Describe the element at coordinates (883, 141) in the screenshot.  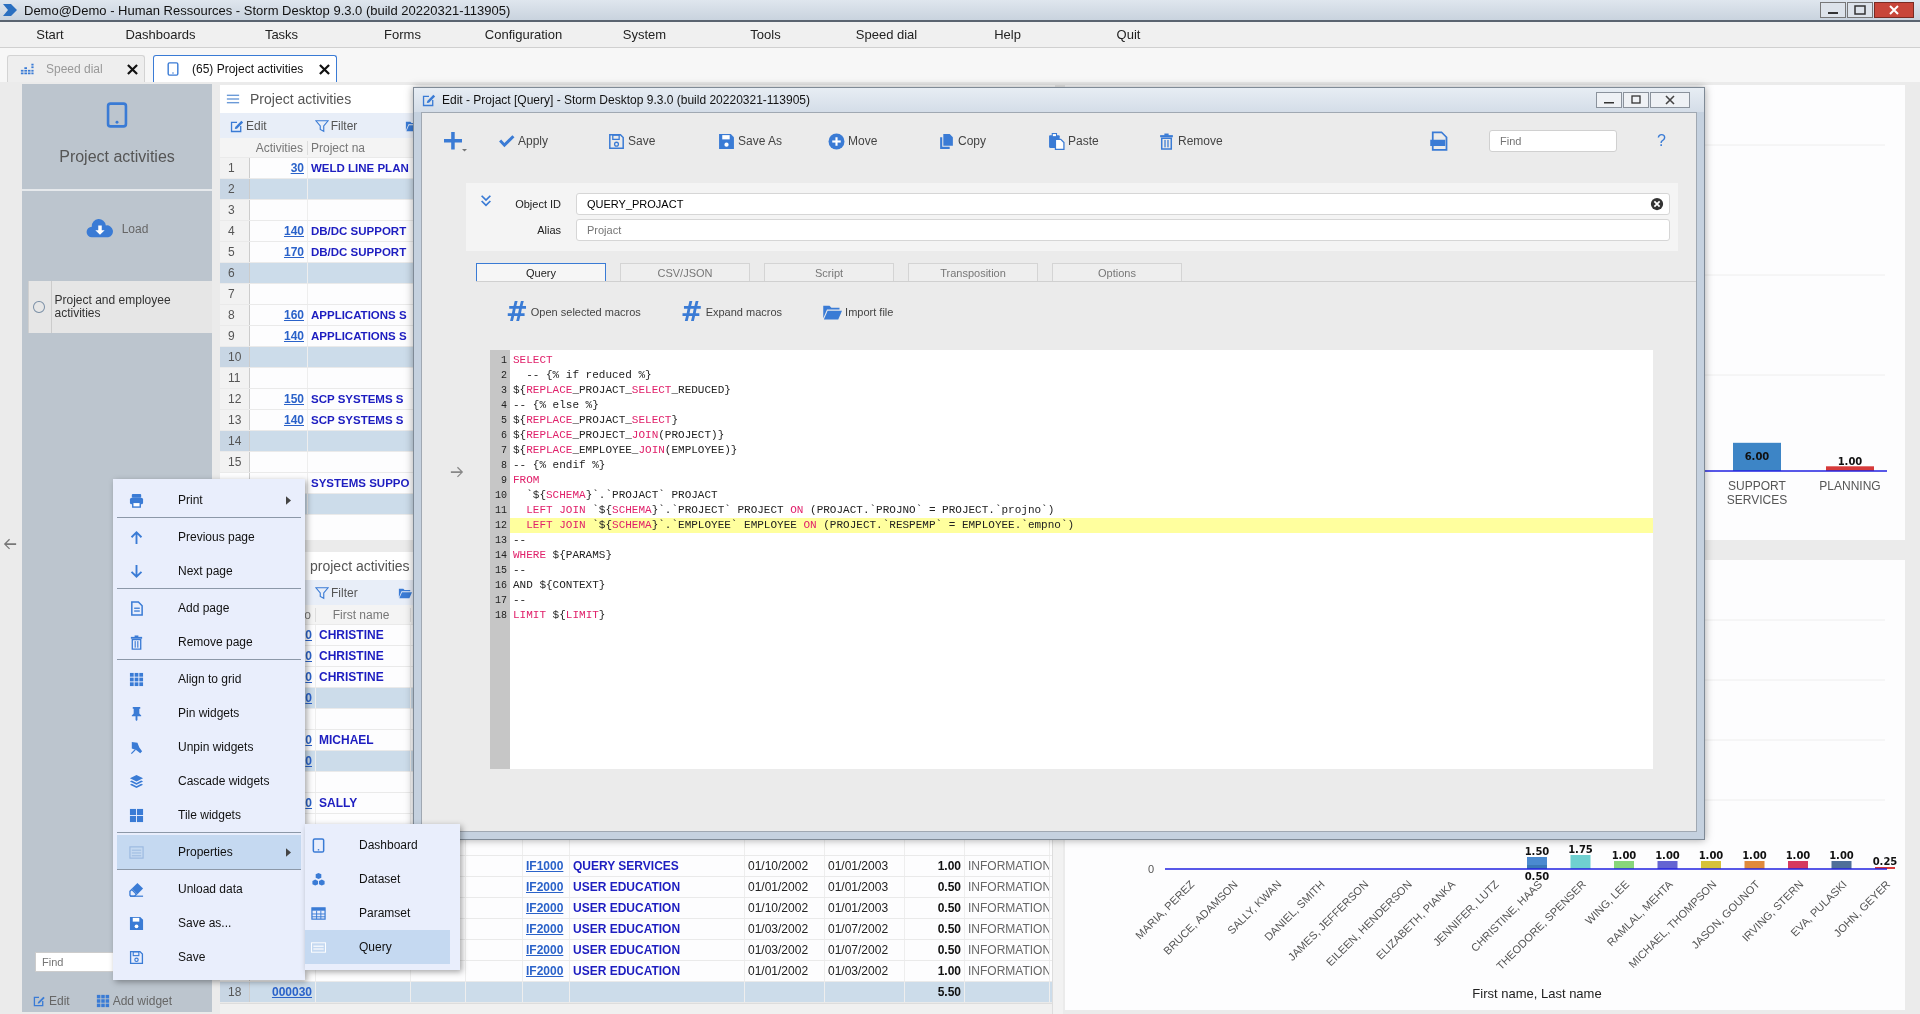
I see `toolbar-button: Move` at that location.